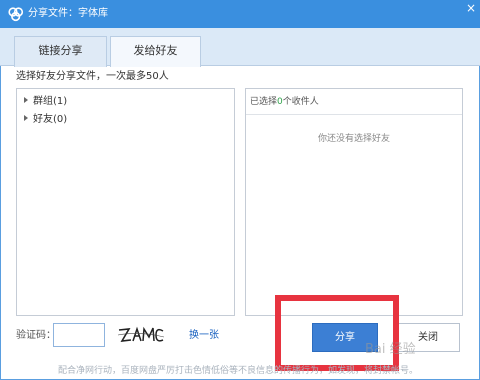 This screenshot has width=480, height=380. What do you see at coordinates (50, 101) in the screenshot?
I see `tree-item-label: 群组(1)` at bounding box center [50, 101].